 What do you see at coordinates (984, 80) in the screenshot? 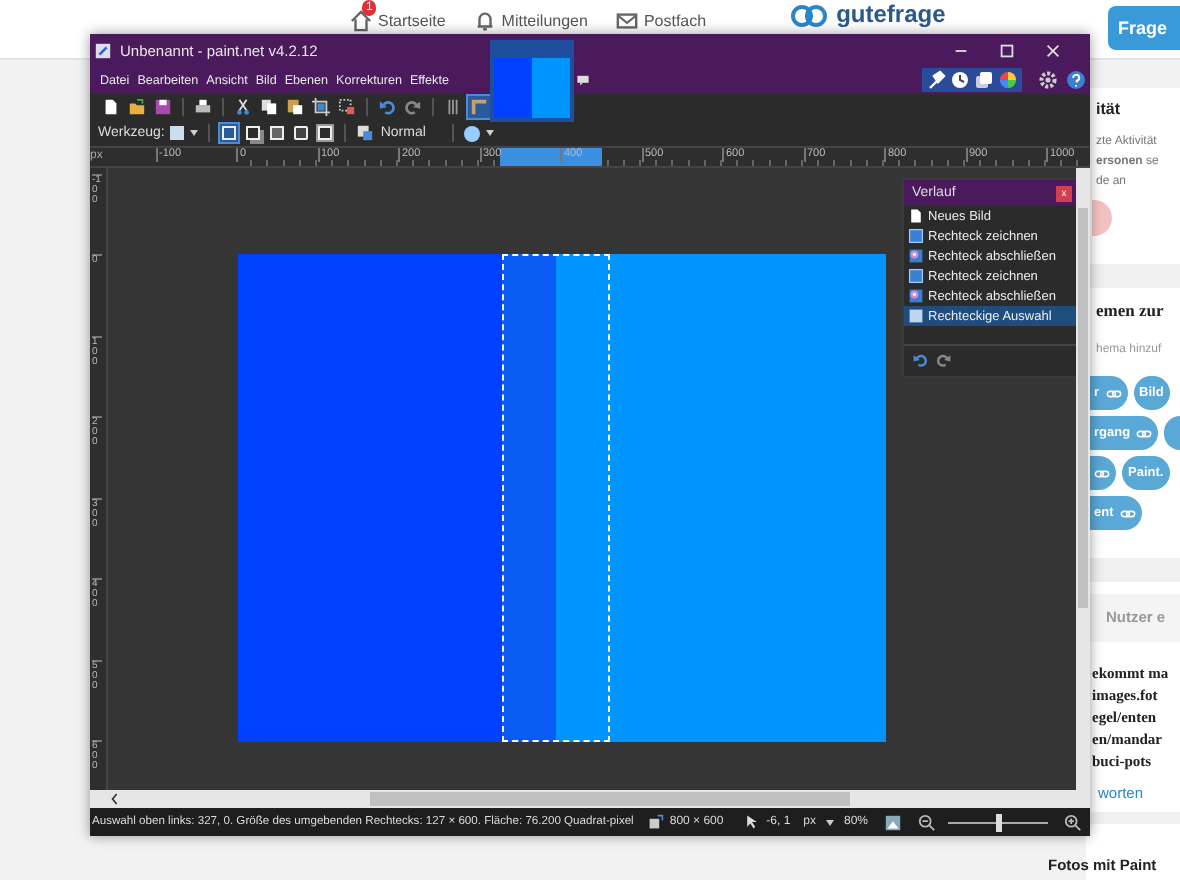
I see `layers-icon` at bounding box center [984, 80].